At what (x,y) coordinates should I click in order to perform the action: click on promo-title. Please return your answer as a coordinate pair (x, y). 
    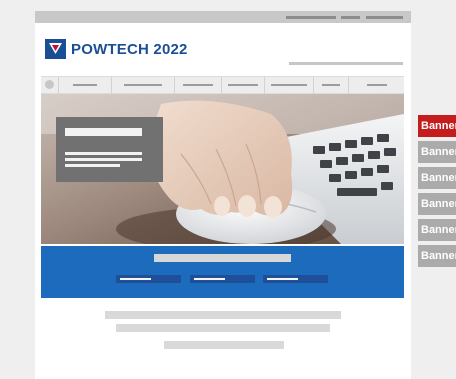
    Looking at the image, I should click on (222, 258).